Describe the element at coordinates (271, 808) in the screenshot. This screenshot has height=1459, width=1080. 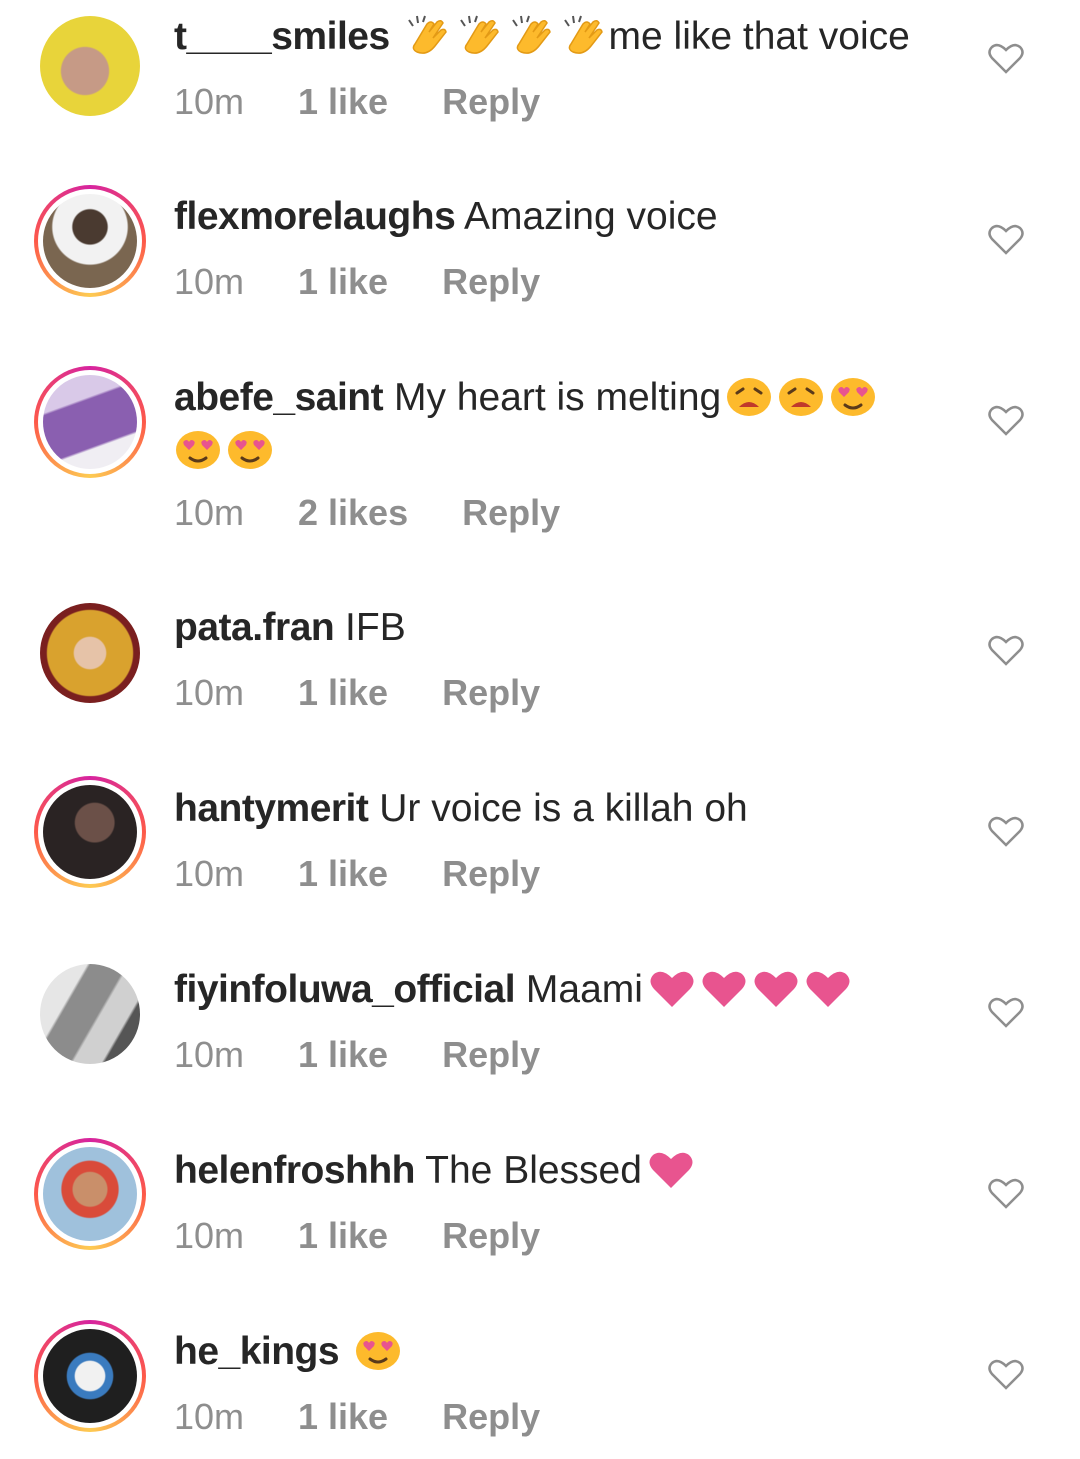
I see `comment-username: hantymerit` at that location.